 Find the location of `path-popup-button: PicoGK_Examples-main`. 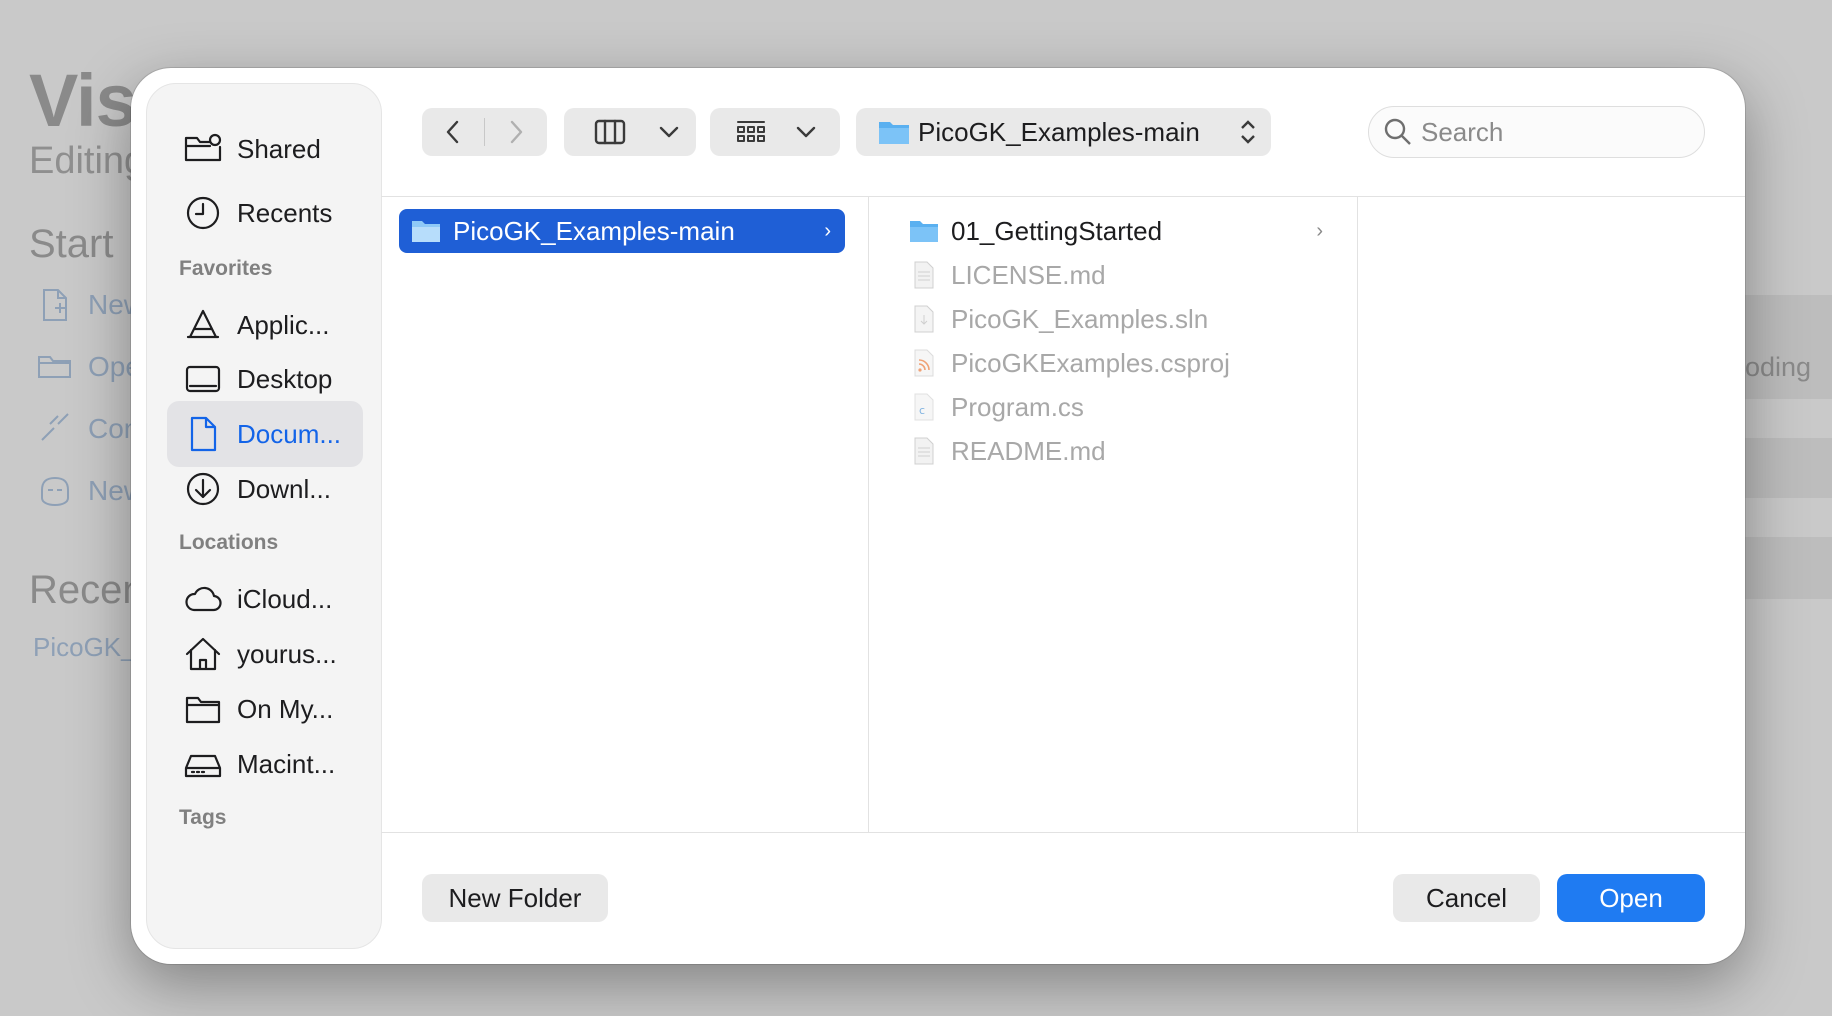

path-popup-button: PicoGK_Examples-main is located at coordinates (1063, 132).